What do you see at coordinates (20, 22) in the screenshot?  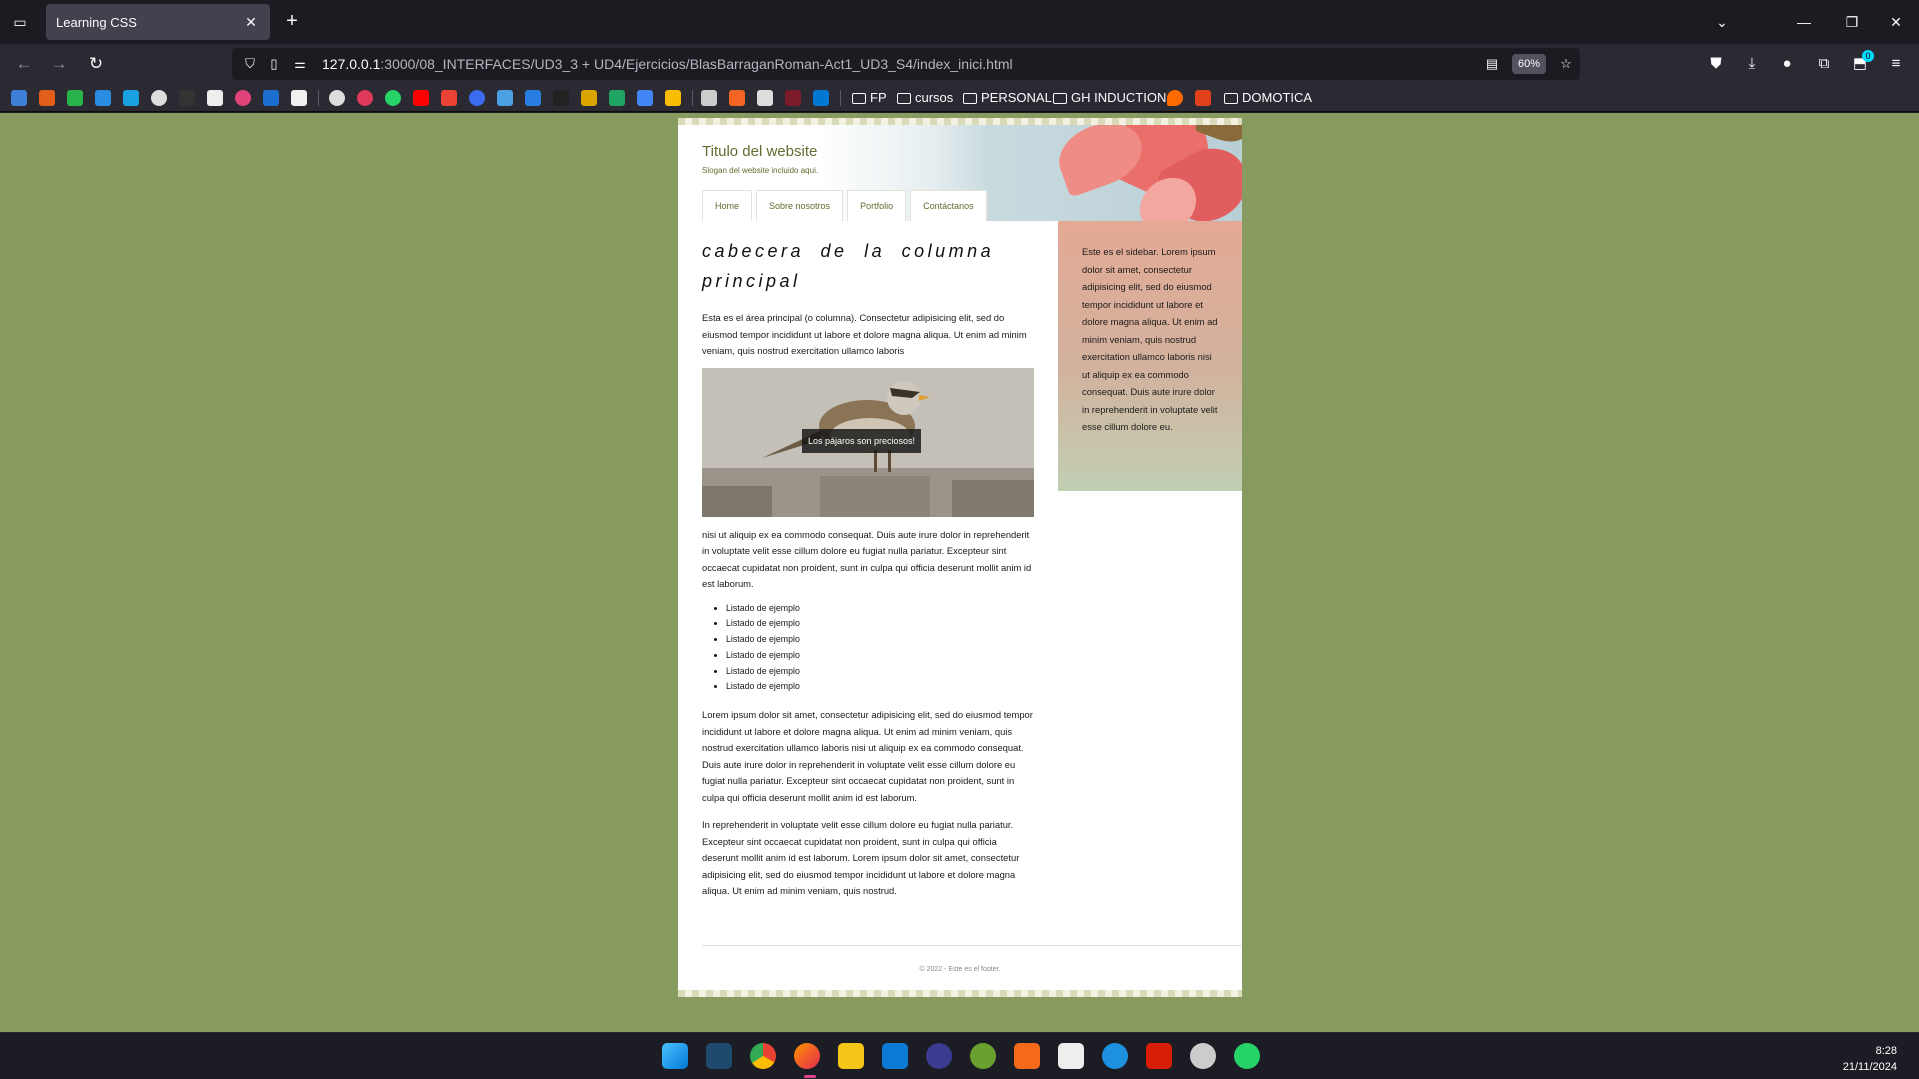 I see `tab-list-icon: ▭` at bounding box center [20, 22].